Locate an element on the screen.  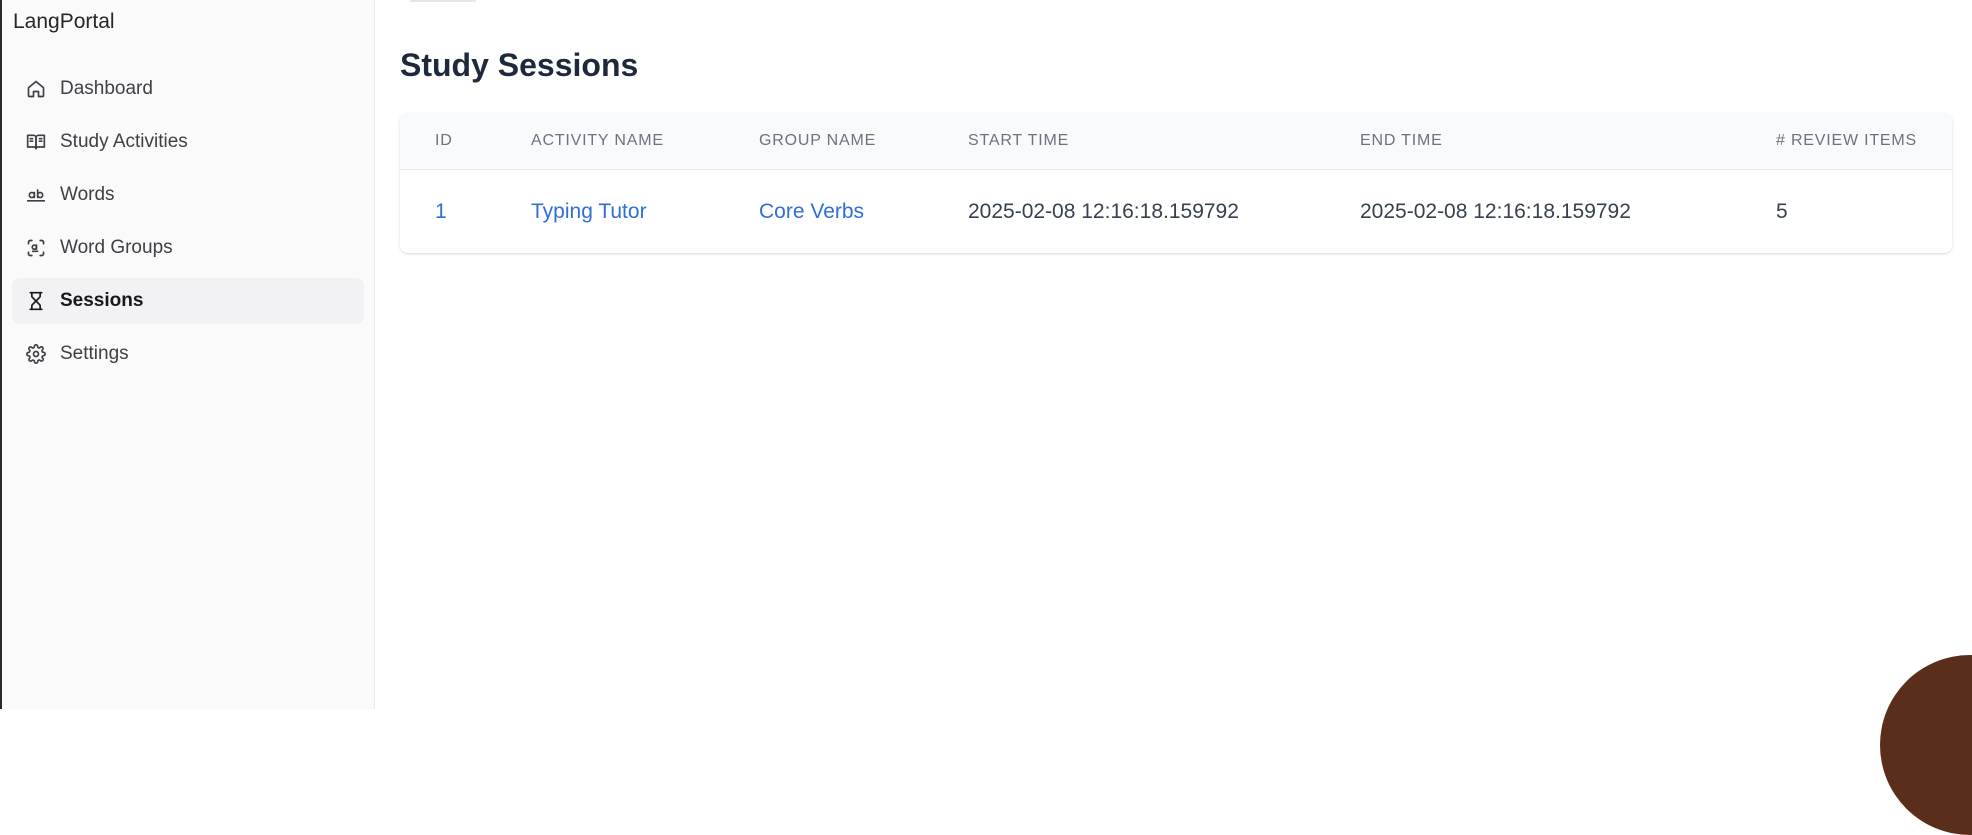
sidebar-item-study-activities: Study Activities is located at coordinates (188, 142).